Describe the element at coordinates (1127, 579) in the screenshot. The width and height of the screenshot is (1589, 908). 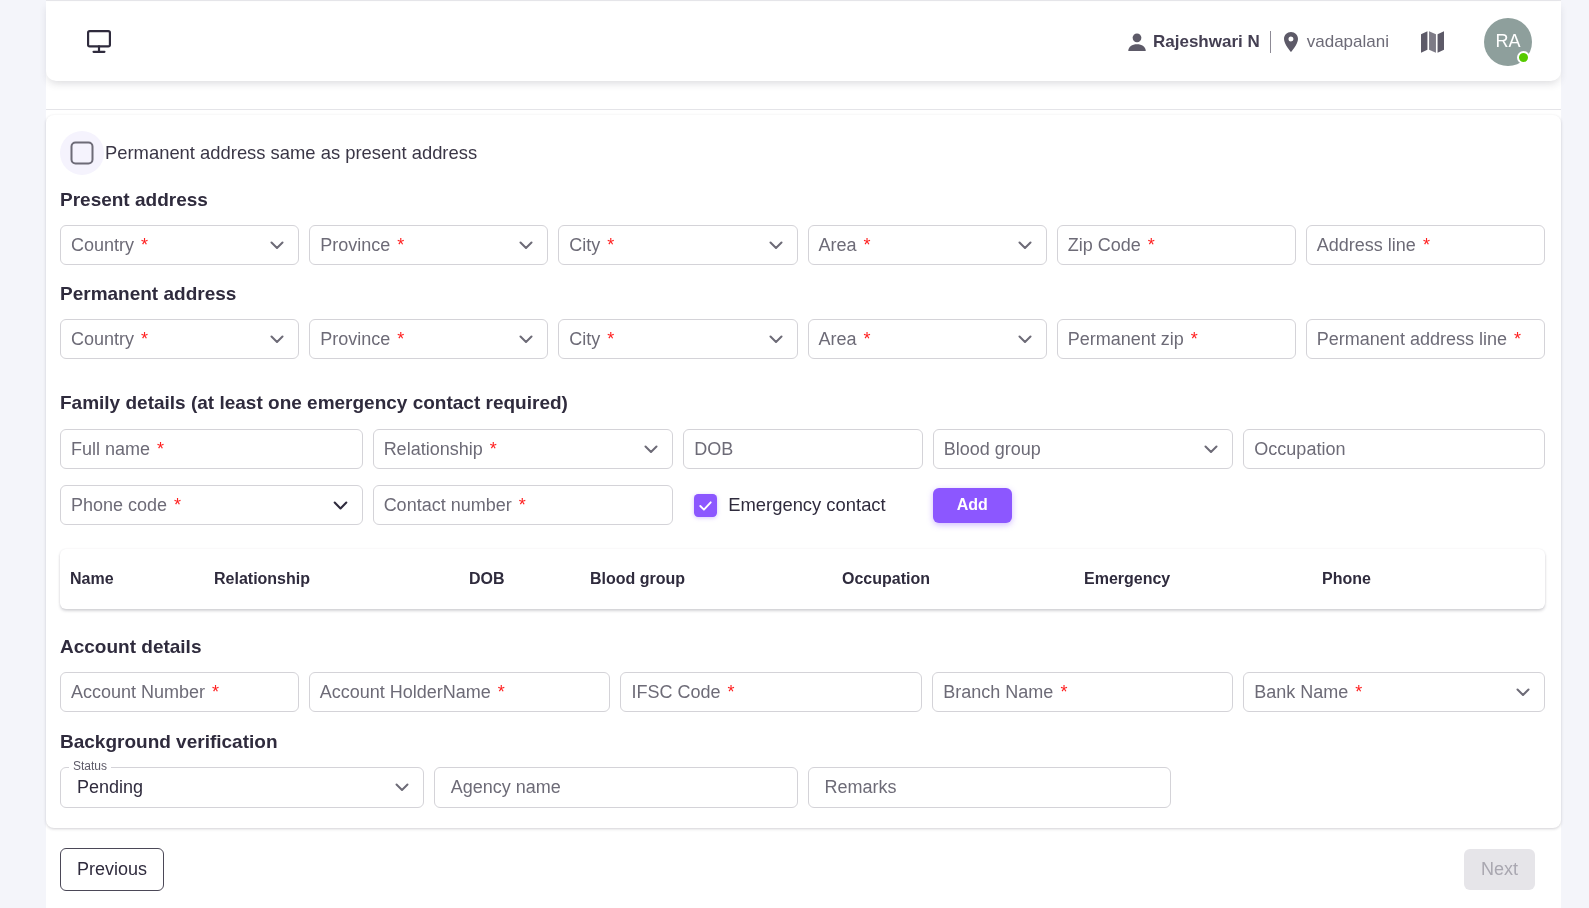
I see `column-header: Emergency` at that location.